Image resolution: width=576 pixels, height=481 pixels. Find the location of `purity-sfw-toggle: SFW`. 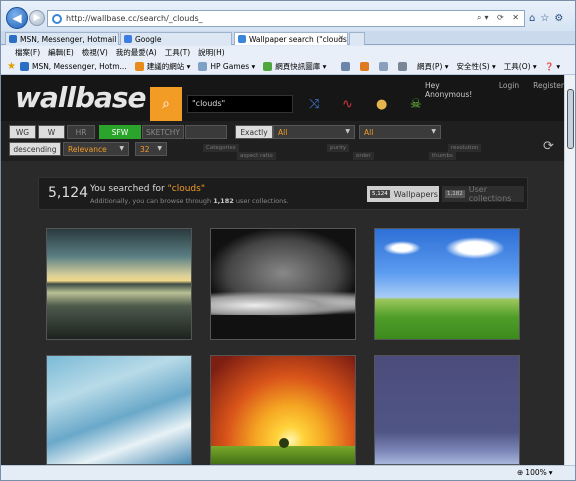

purity-sfw-toggle: SFW is located at coordinates (120, 132).